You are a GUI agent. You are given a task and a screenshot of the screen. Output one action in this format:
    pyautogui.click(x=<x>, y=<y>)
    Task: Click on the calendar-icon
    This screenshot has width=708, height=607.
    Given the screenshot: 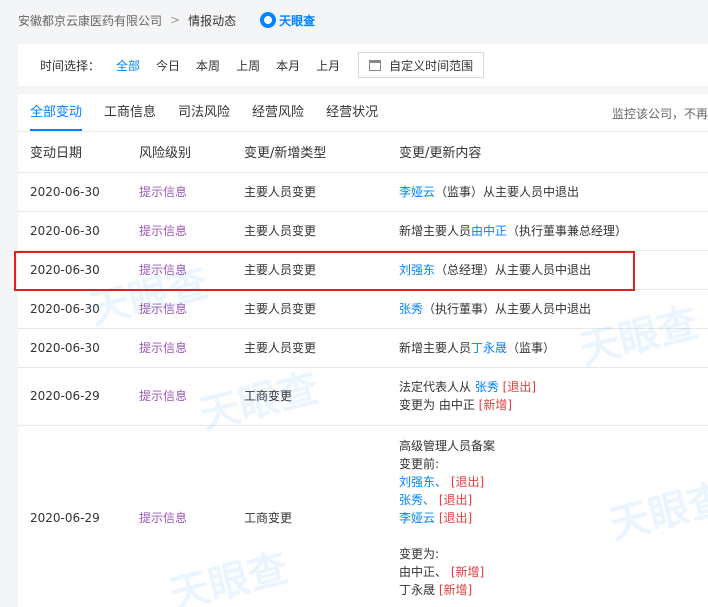 What is the action you would take?
    pyautogui.click(x=375, y=65)
    